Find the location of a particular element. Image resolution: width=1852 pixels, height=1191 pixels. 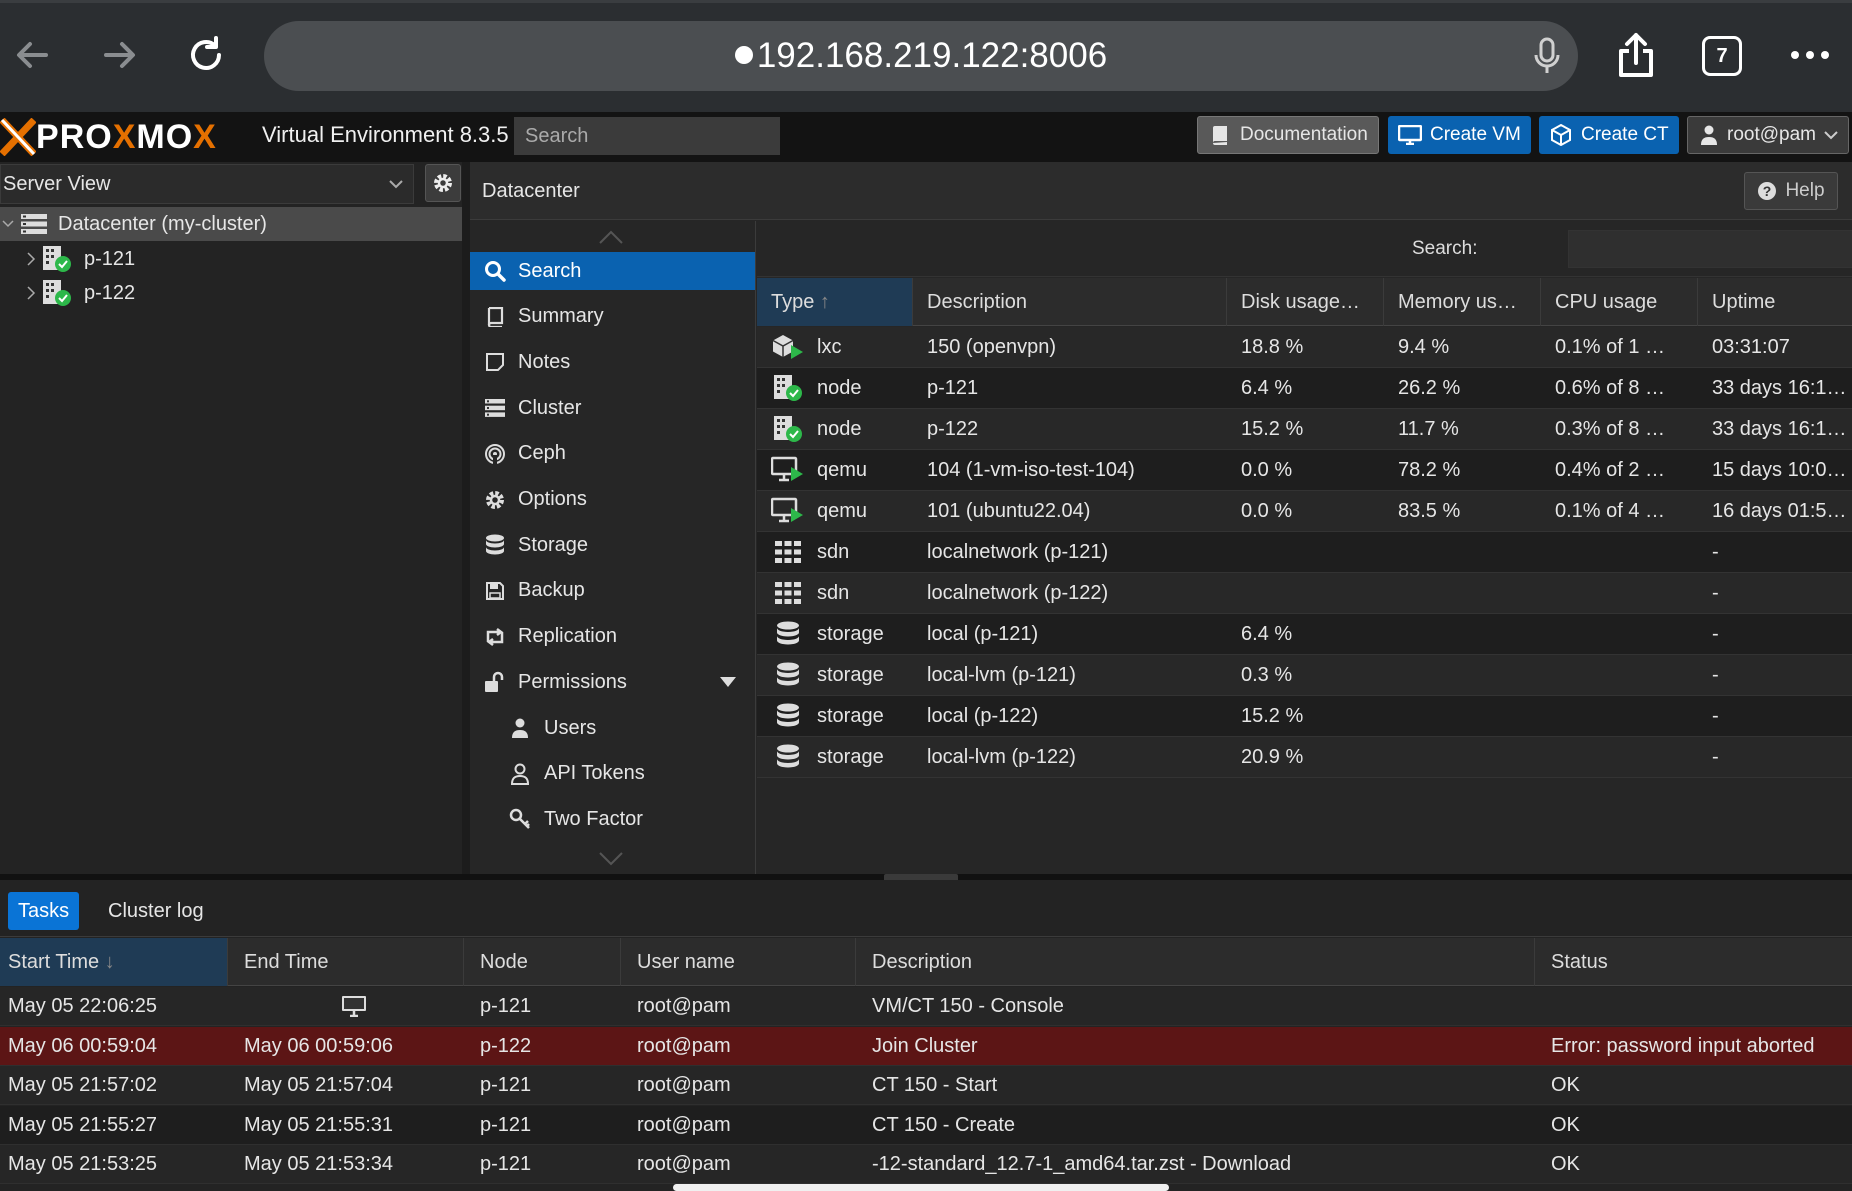

table-row: storage local-lvm (p-122) 20.9 % - is located at coordinates (1304, 757).